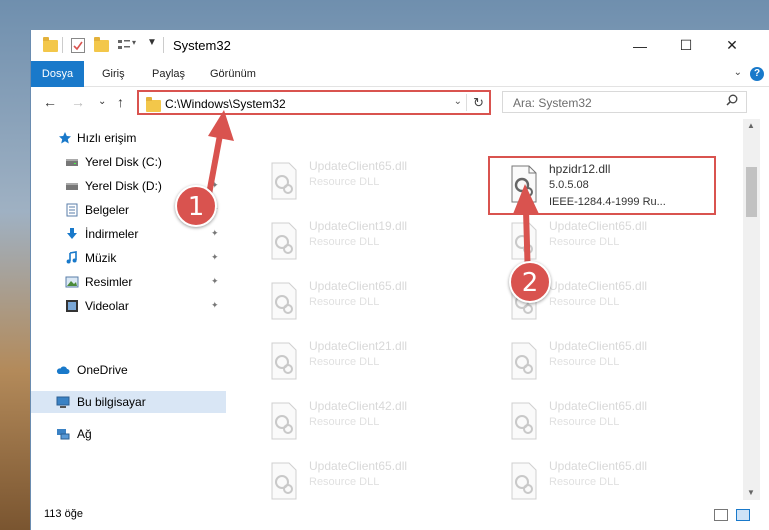  What do you see at coordinates (78, 102) in the screenshot?
I see `forward-button: →` at bounding box center [78, 102].